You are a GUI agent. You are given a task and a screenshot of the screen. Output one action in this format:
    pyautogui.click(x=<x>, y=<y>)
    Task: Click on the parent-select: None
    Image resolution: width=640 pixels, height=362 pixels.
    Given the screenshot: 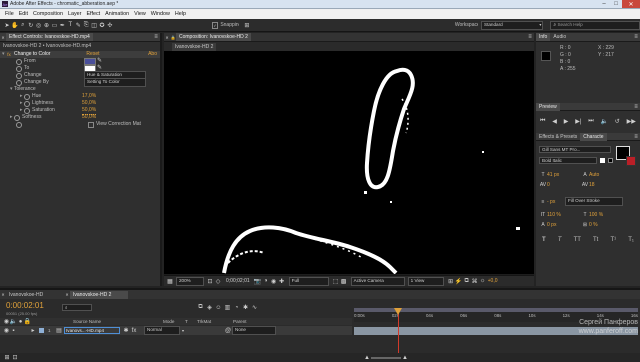 What is the action you would take?
    pyautogui.click(x=254, y=330)
    